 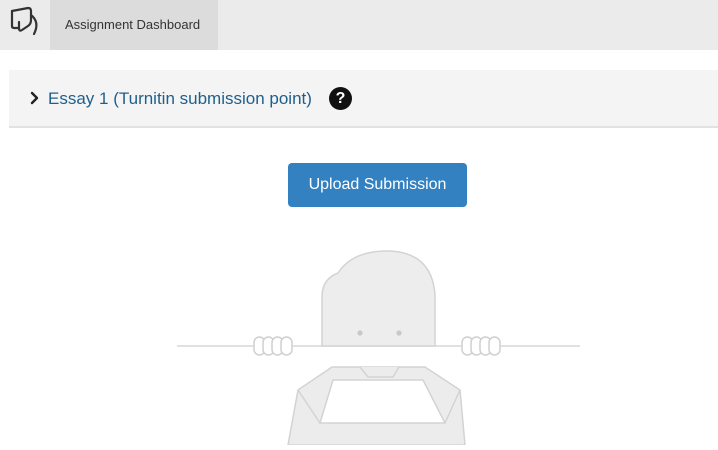 What do you see at coordinates (35, 98) in the screenshot?
I see `chevron-right-icon` at bounding box center [35, 98].